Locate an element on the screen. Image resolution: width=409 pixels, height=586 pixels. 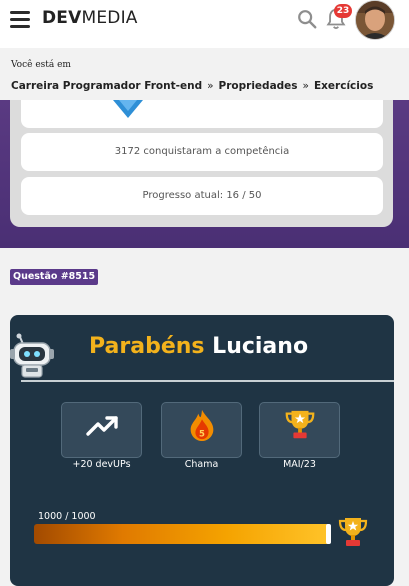
current-progress-text: Progresso atual: 16 / 50 is located at coordinates (202, 196).